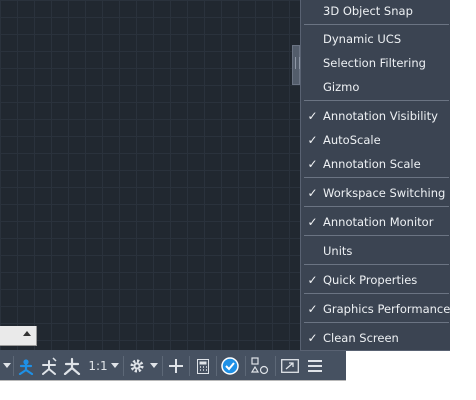  Describe the element at coordinates (387, 309) in the screenshot. I see `menu-item-label: Graphics Performance` at that location.